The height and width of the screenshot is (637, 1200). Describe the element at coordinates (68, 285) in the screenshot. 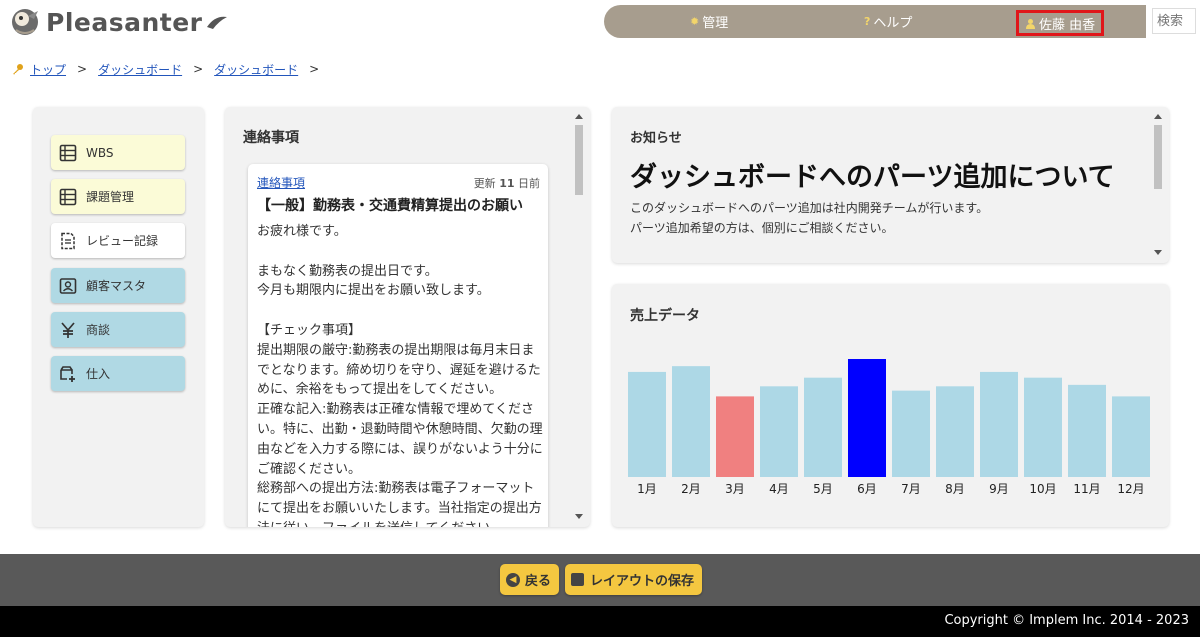

I see `contact-card-icon` at that location.